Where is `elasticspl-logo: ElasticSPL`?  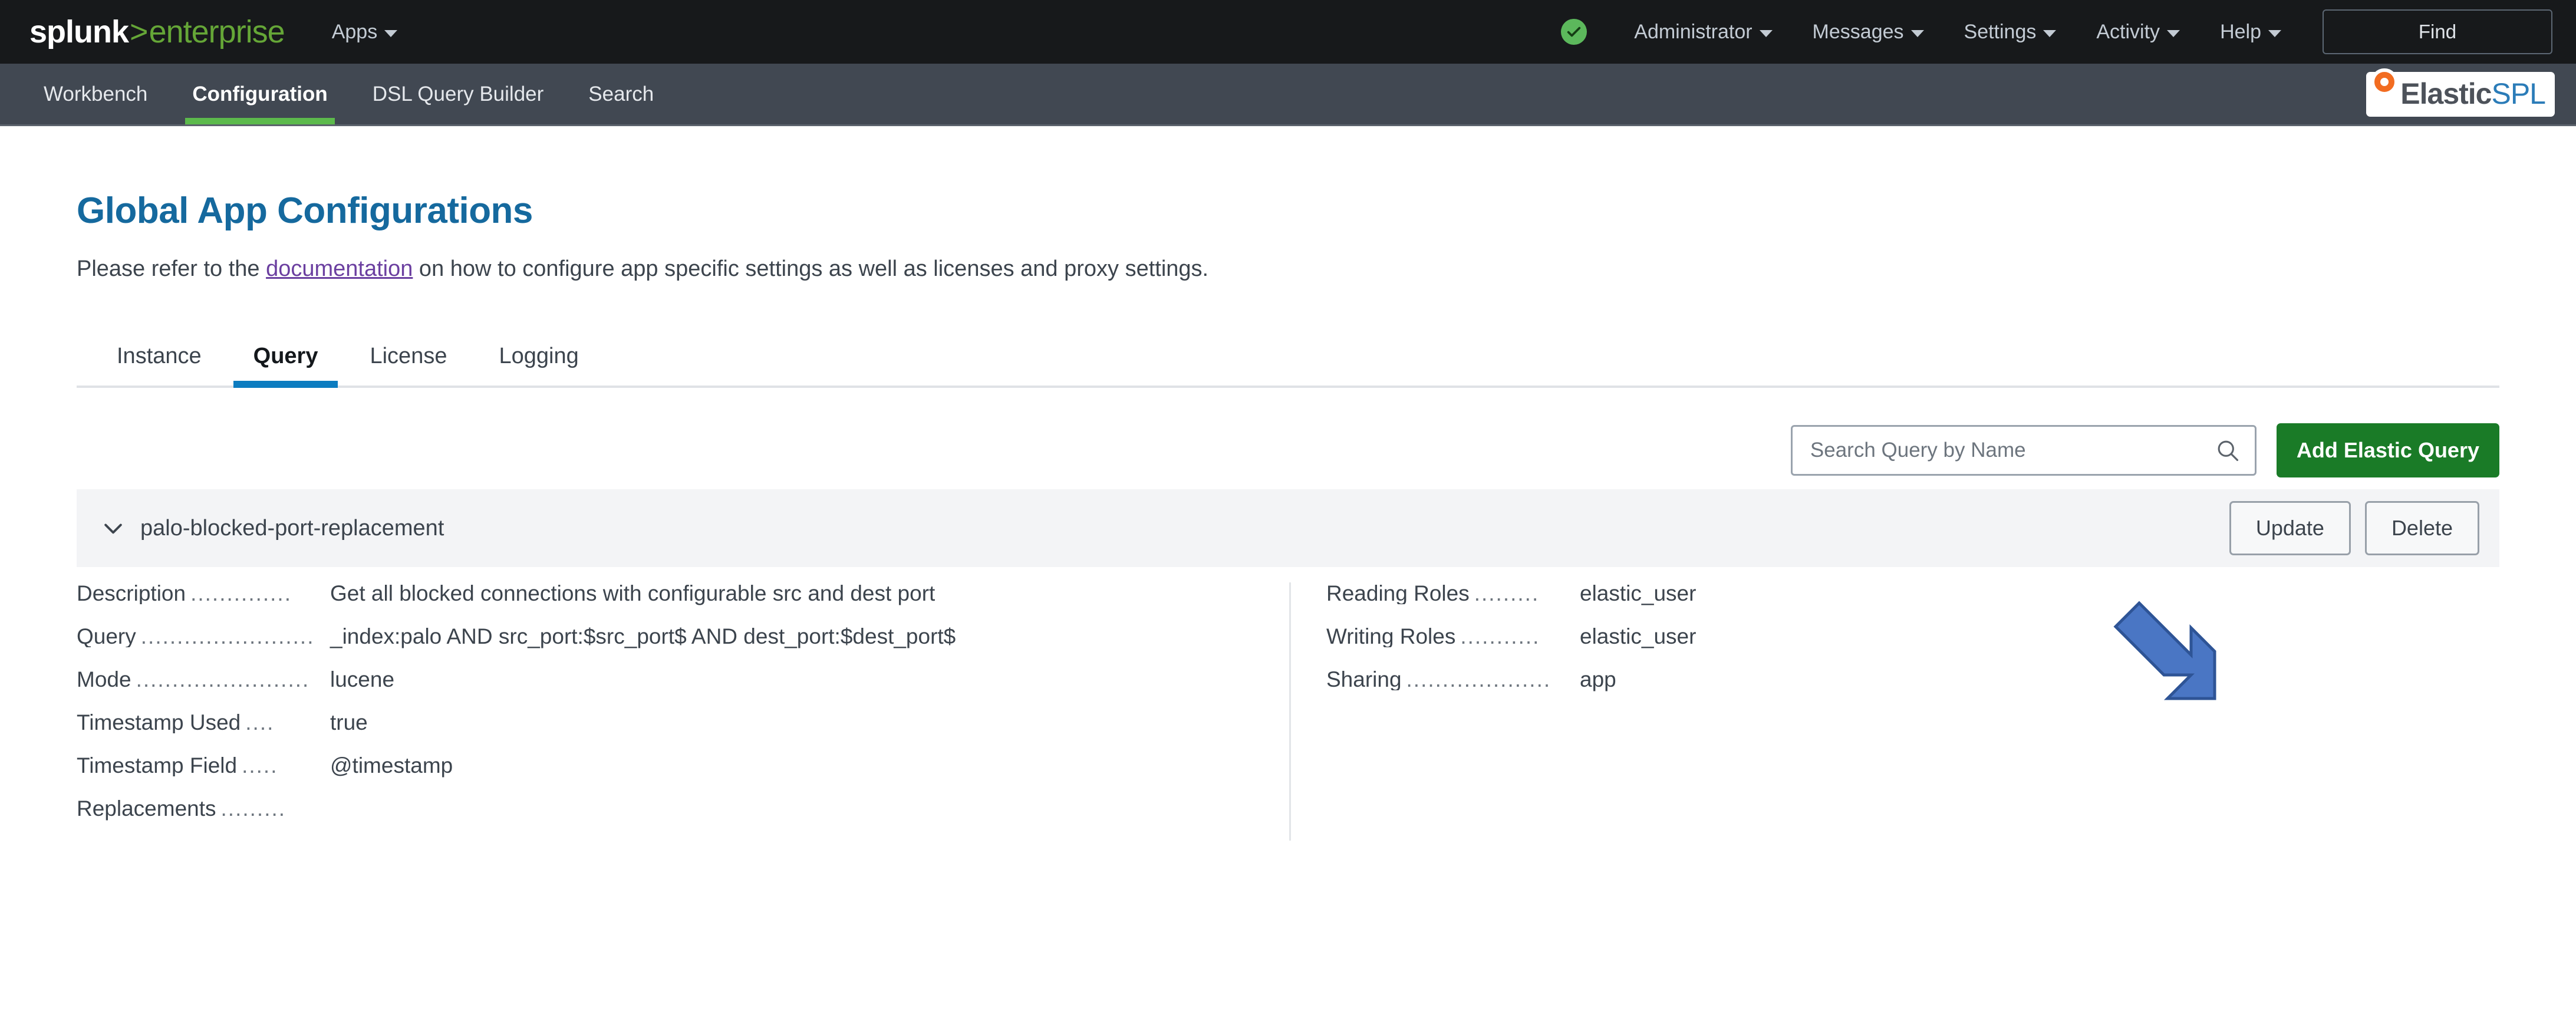 elasticspl-logo: ElasticSPL is located at coordinates (2460, 92).